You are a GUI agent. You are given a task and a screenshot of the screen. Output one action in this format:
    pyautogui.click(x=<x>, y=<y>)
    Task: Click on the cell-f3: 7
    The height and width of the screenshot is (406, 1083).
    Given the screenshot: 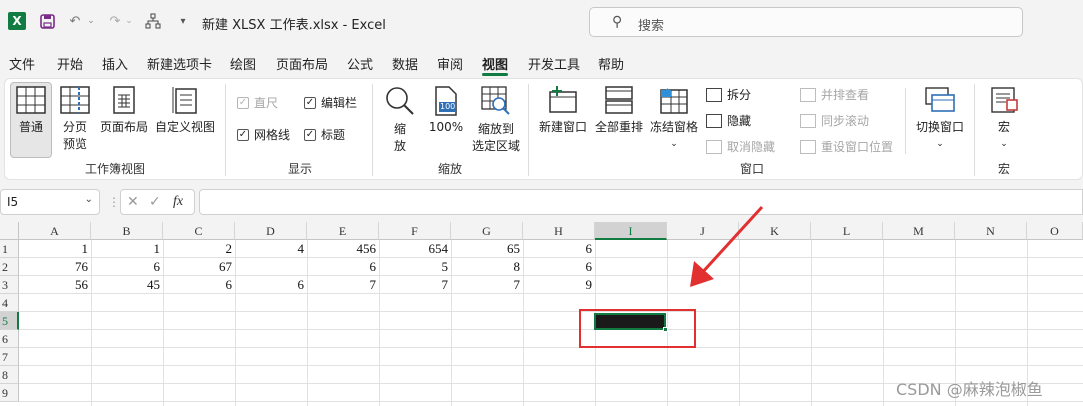 What is the action you would take?
    pyautogui.click(x=415, y=285)
    